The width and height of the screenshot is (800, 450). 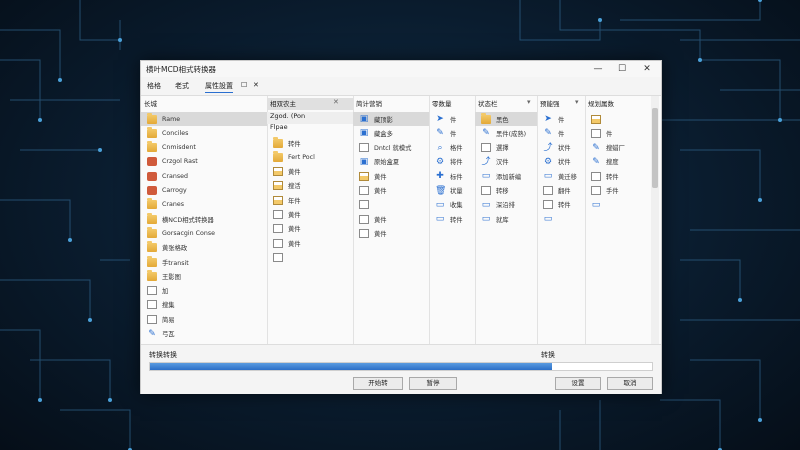 I want to click on menu-bar: 格格 老式 属性設置 ☐ ✕, so click(x=401, y=86).